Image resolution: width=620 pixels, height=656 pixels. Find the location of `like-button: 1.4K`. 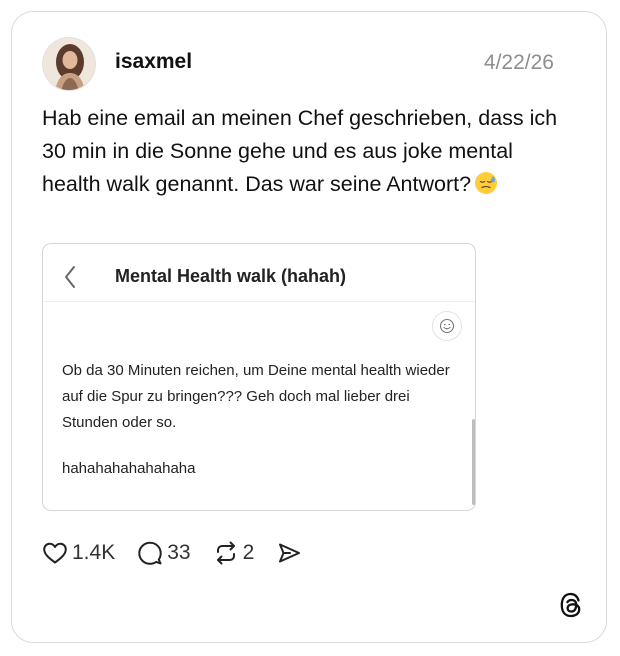

like-button: 1.4K is located at coordinates (78, 553).